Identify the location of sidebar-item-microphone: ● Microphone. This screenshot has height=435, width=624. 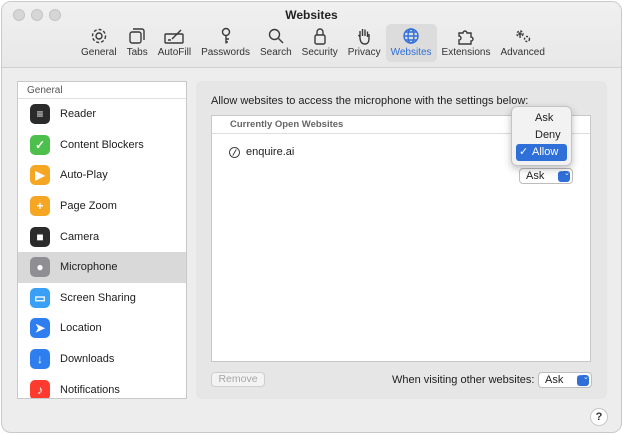
(102, 267).